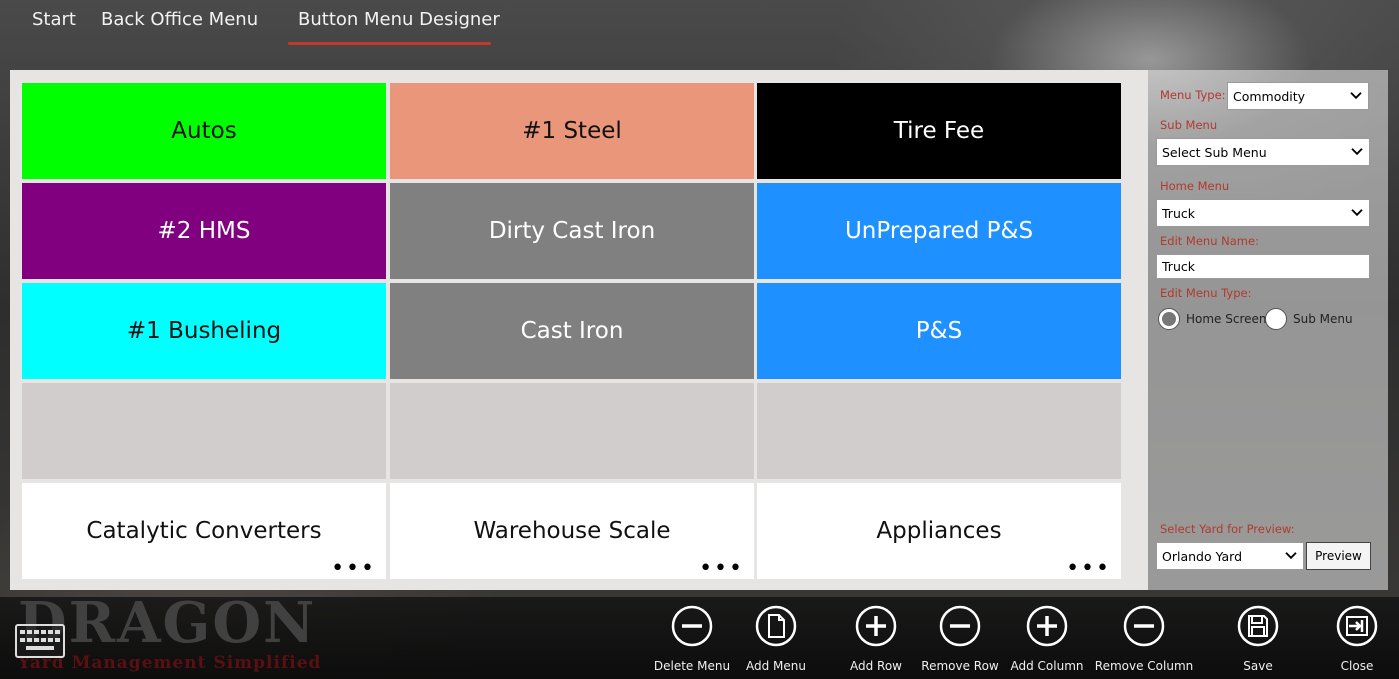 The width and height of the screenshot is (1399, 679). I want to click on menu-button-label: Catalytic Converters, so click(204, 531).